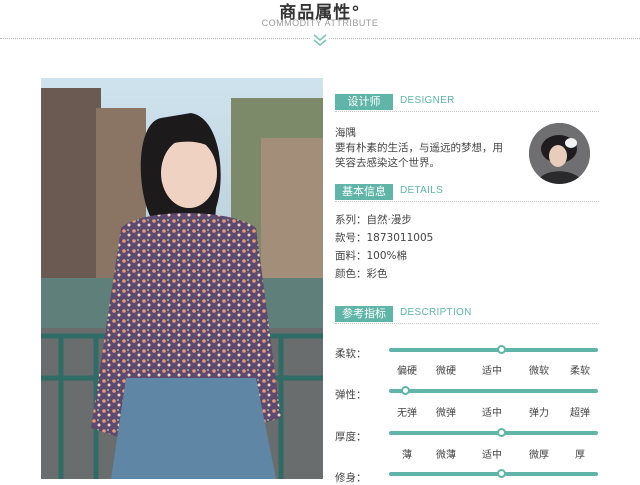 The height and width of the screenshot is (485, 640). Describe the element at coordinates (559, 153) in the screenshot. I see `avatar` at that location.